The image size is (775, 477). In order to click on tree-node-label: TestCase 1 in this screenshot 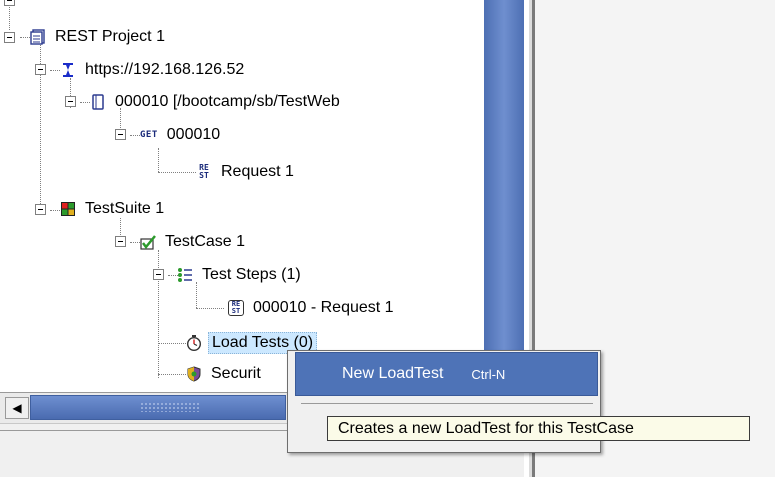, I will do `click(205, 241)`.